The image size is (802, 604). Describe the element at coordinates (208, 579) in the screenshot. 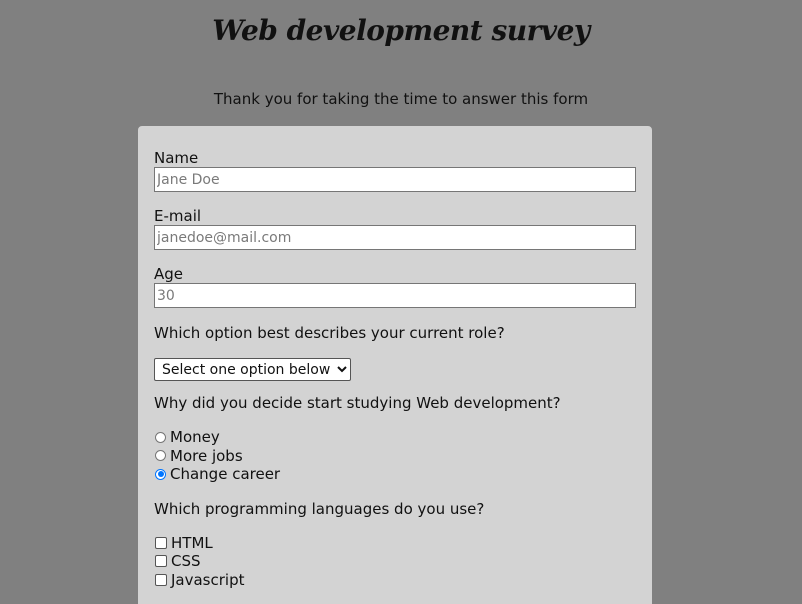

I see `language-option-label: Javascript` at that location.